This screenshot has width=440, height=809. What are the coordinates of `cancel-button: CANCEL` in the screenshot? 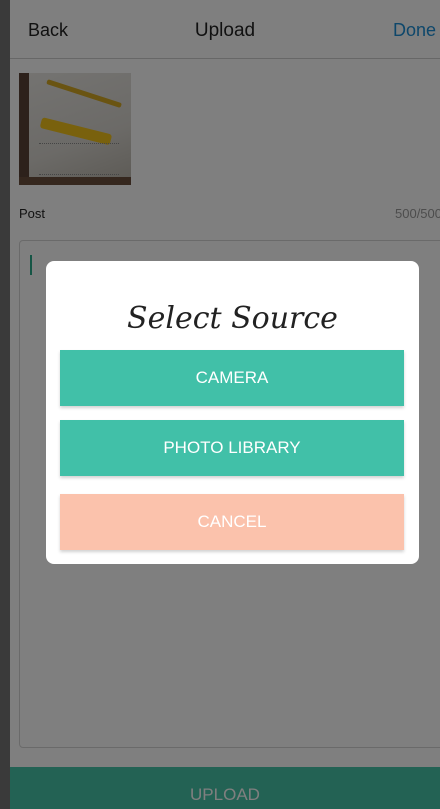 It's located at (232, 522).